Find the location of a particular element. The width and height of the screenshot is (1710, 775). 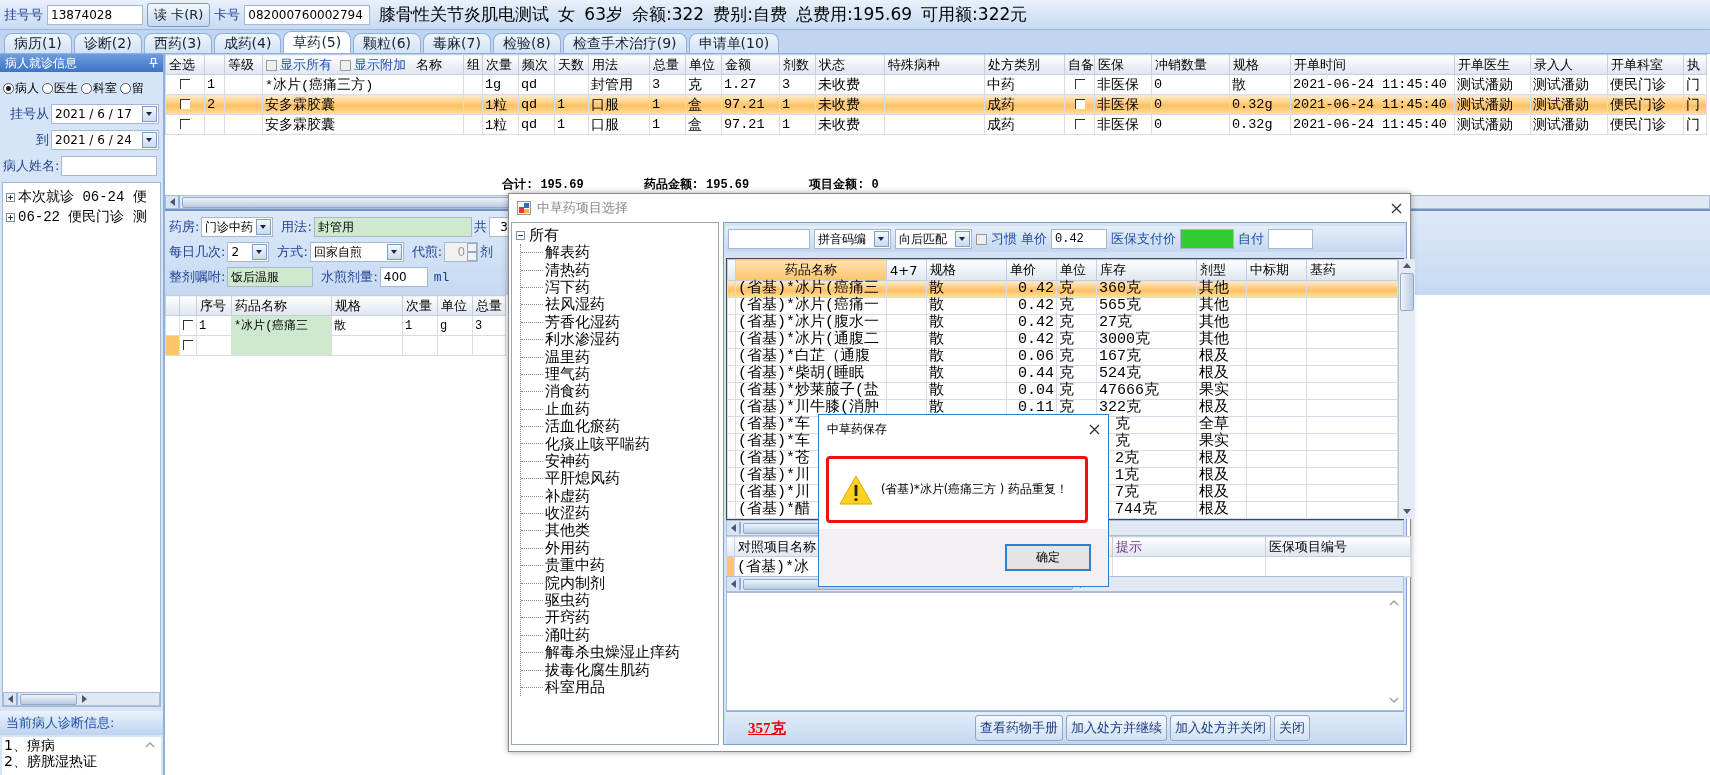

tree-item: 祛风湿药 is located at coordinates (575, 305).